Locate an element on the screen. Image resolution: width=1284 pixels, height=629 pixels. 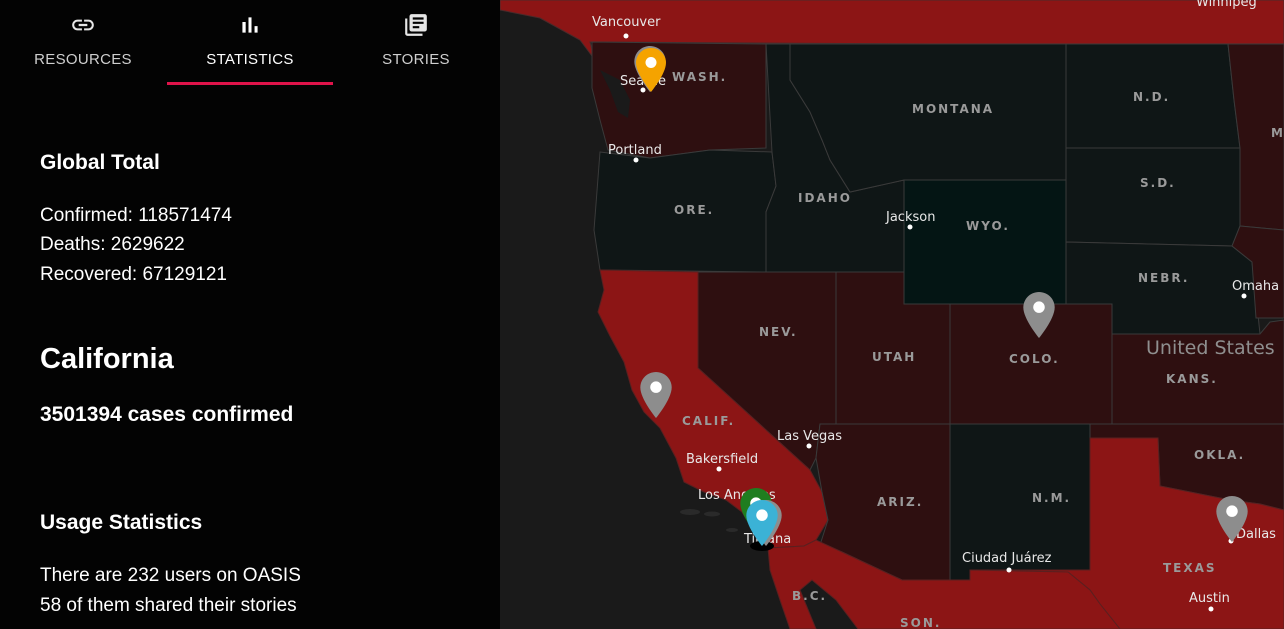
state-south-dakota is located at coordinates (1153, 197).